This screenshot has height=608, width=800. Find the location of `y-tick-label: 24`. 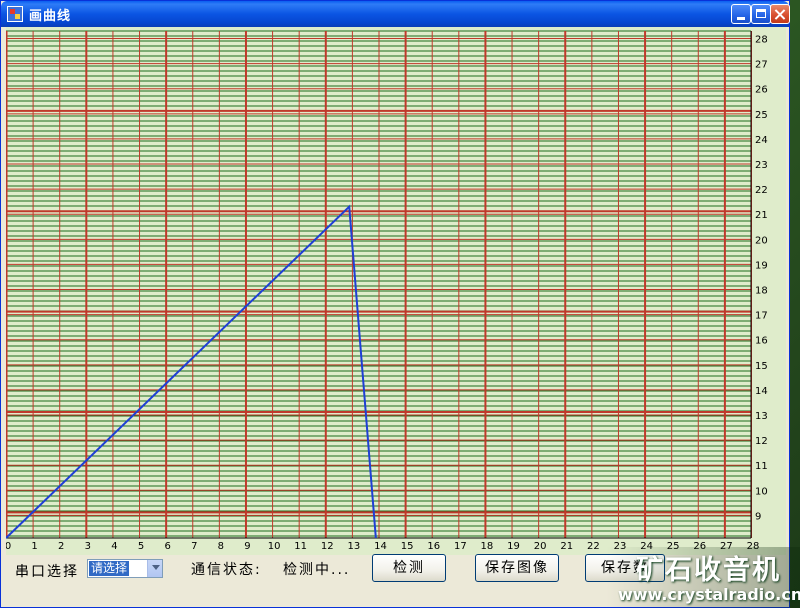

y-tick-label: 24 is located at coordinates (761, 140).